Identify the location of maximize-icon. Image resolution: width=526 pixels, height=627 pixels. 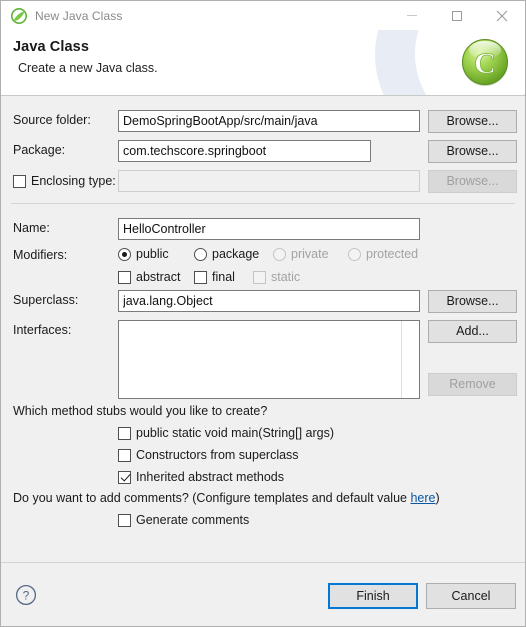
(456, 15).